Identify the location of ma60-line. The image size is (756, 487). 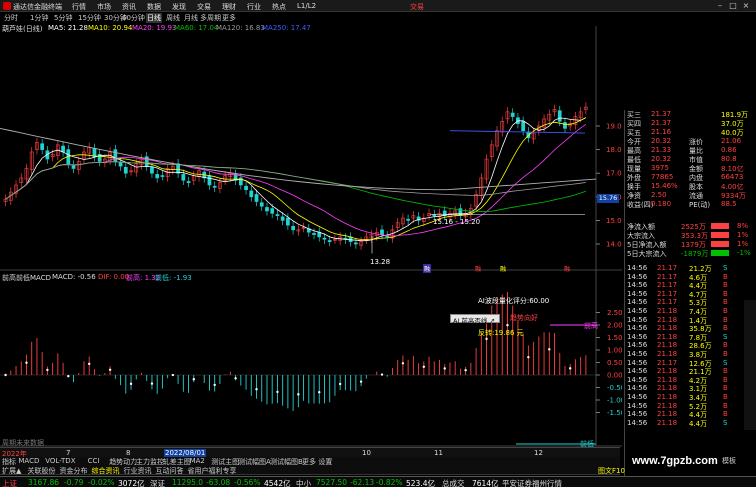
(296, 187).